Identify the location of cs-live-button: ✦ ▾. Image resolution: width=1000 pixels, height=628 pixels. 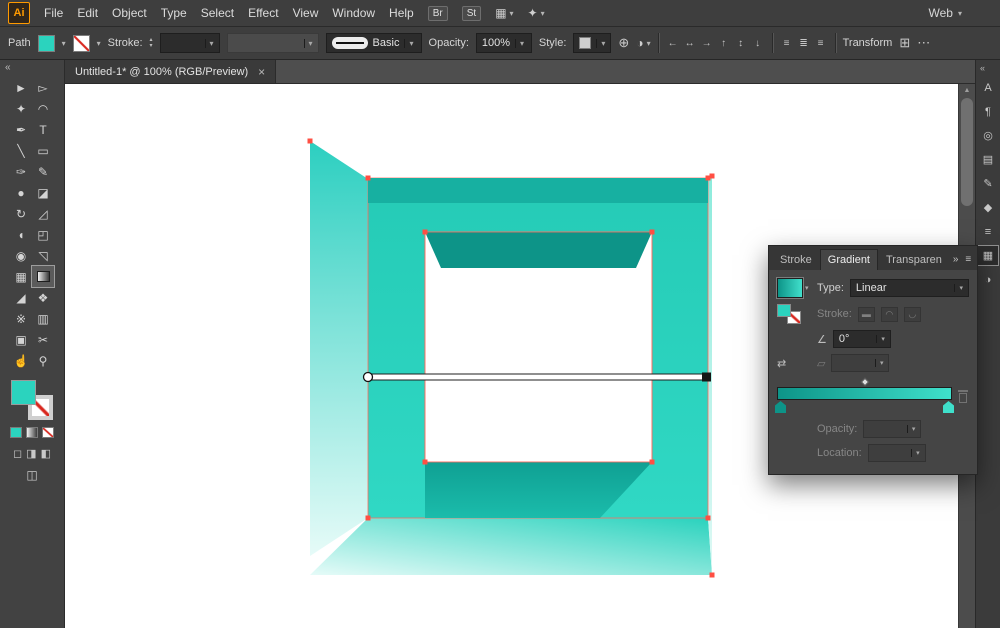
(536, 13).